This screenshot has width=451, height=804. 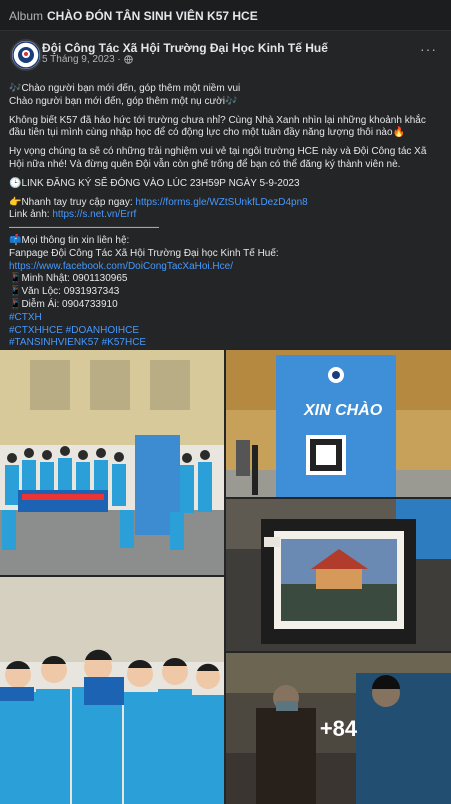 What do you see at coordinates (77, 202) in the screenshot?
I see `text-l6: Nhanh tay truy cập ngay:` at bounding box center [77, 202].